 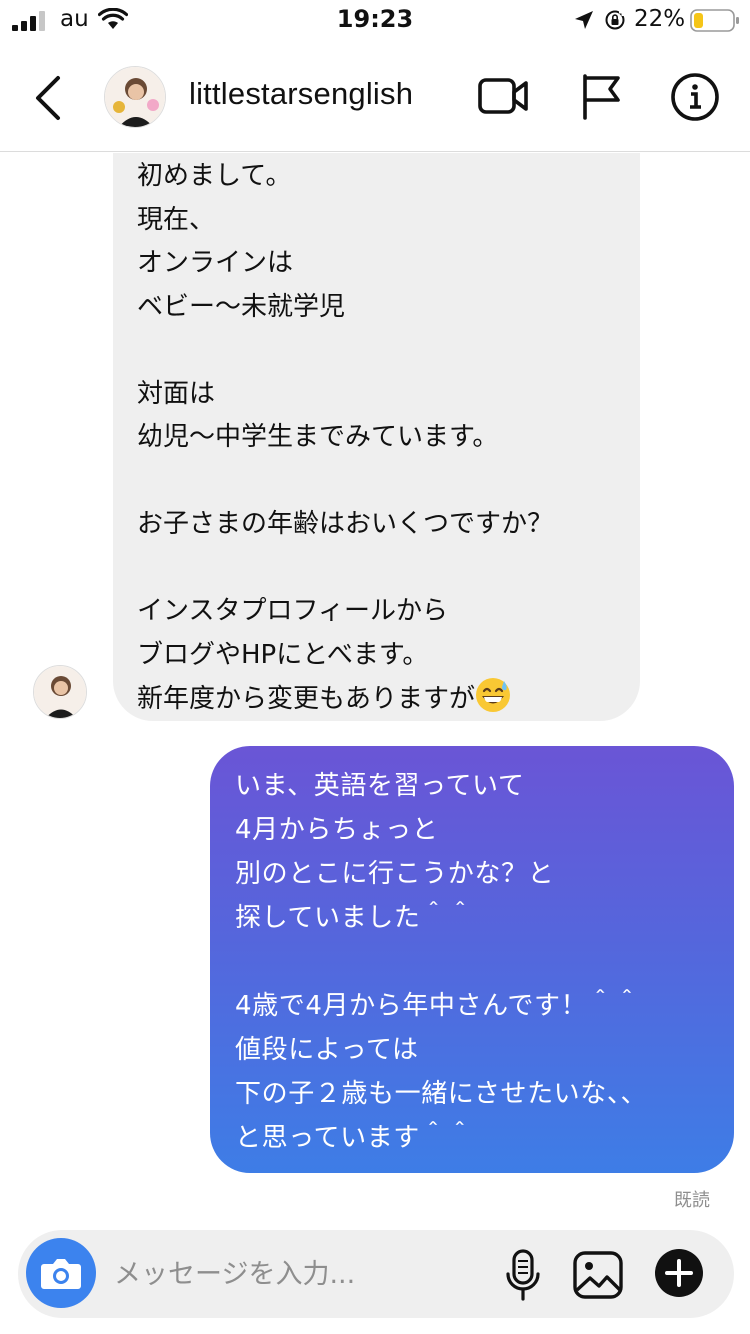 What do you see at coordinates (375, 21) in the screenshot?
I see `status-bar: au 19:23 22%` at bounding box center [375, 21].